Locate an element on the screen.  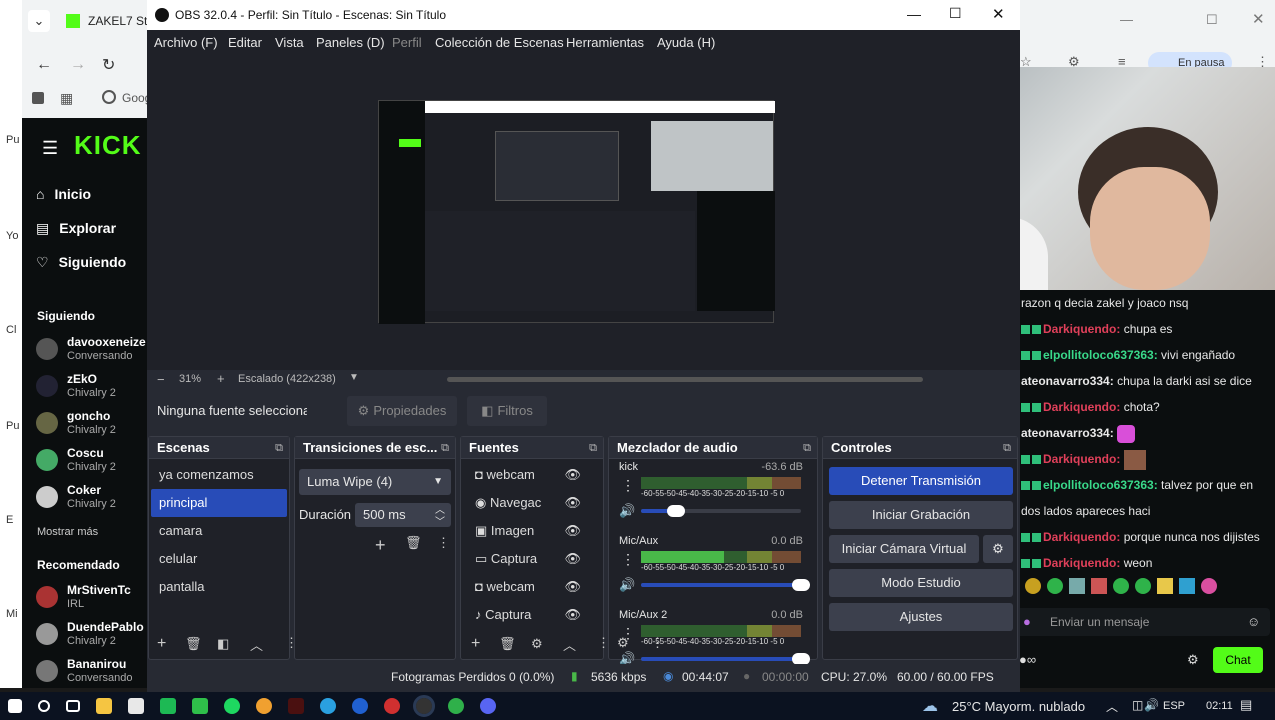
network-icon: ◫ is located at coordinates (1137, 705).